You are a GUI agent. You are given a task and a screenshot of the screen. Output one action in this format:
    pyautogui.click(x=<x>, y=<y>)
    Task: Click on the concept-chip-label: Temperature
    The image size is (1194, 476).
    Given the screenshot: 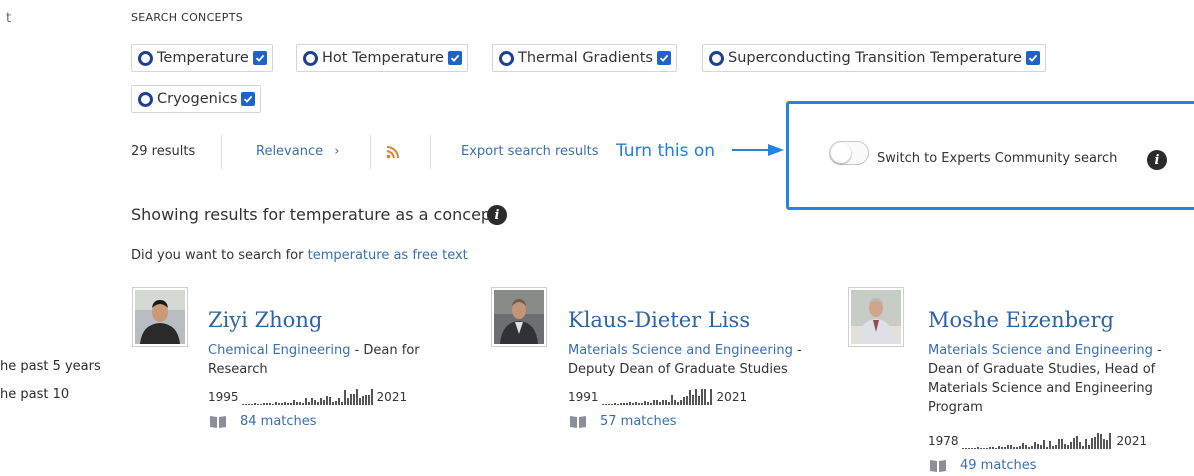 What is the action you would take?
    pyautogui.click(x=203, y=58)
    